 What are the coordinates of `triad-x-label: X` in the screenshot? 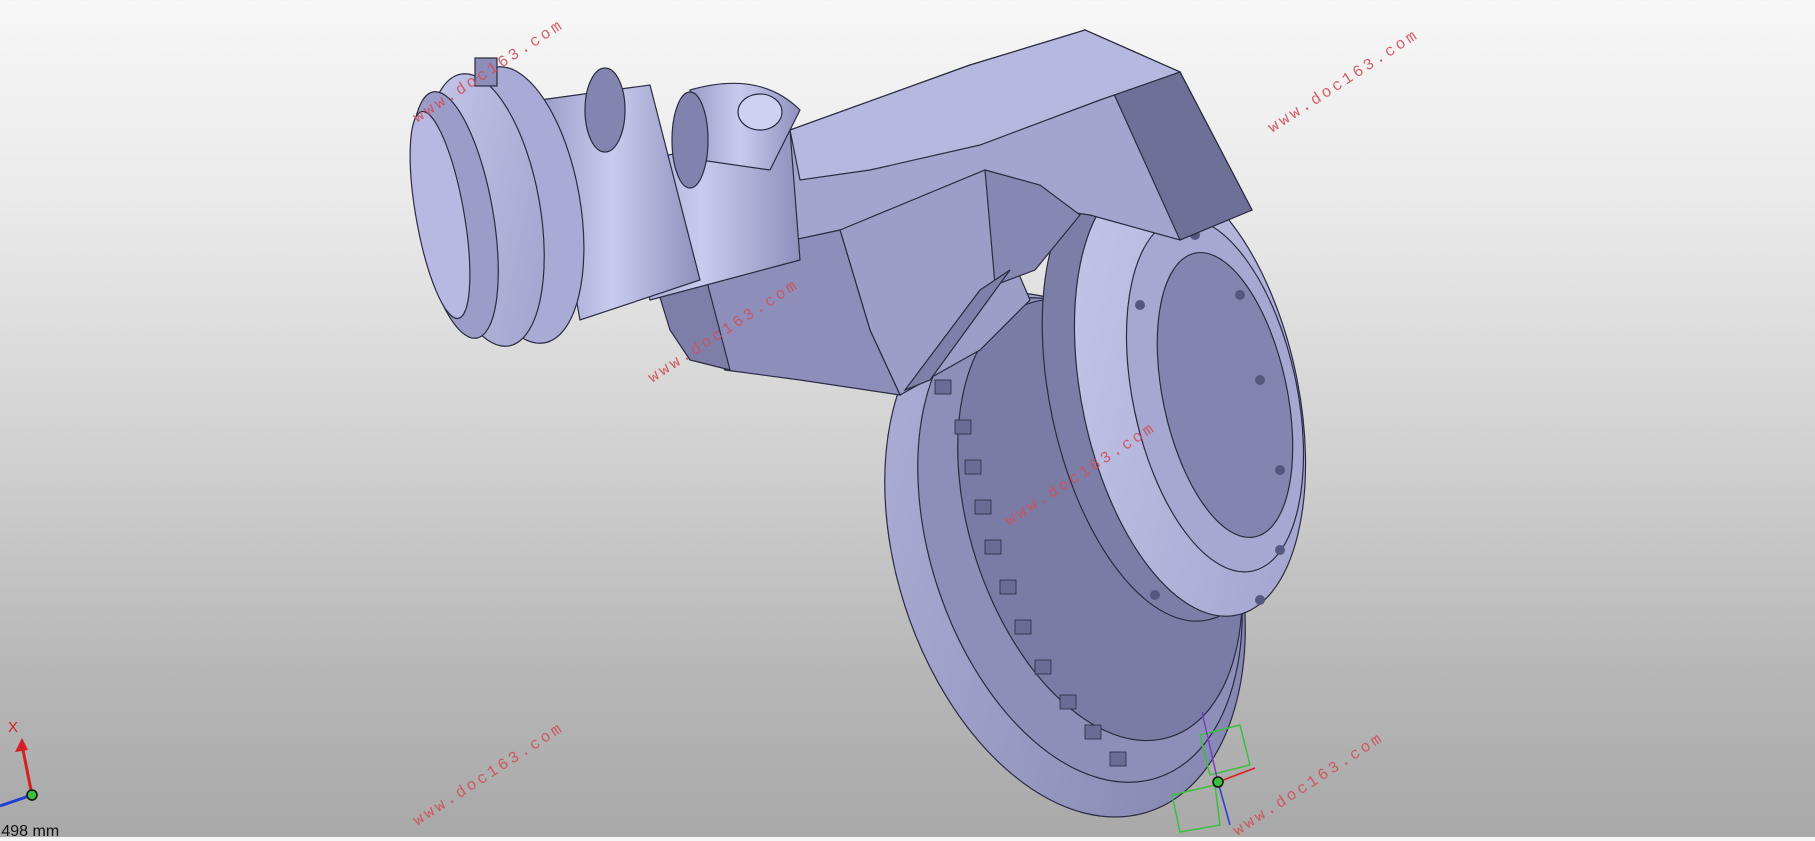 It's located at (13, 727).